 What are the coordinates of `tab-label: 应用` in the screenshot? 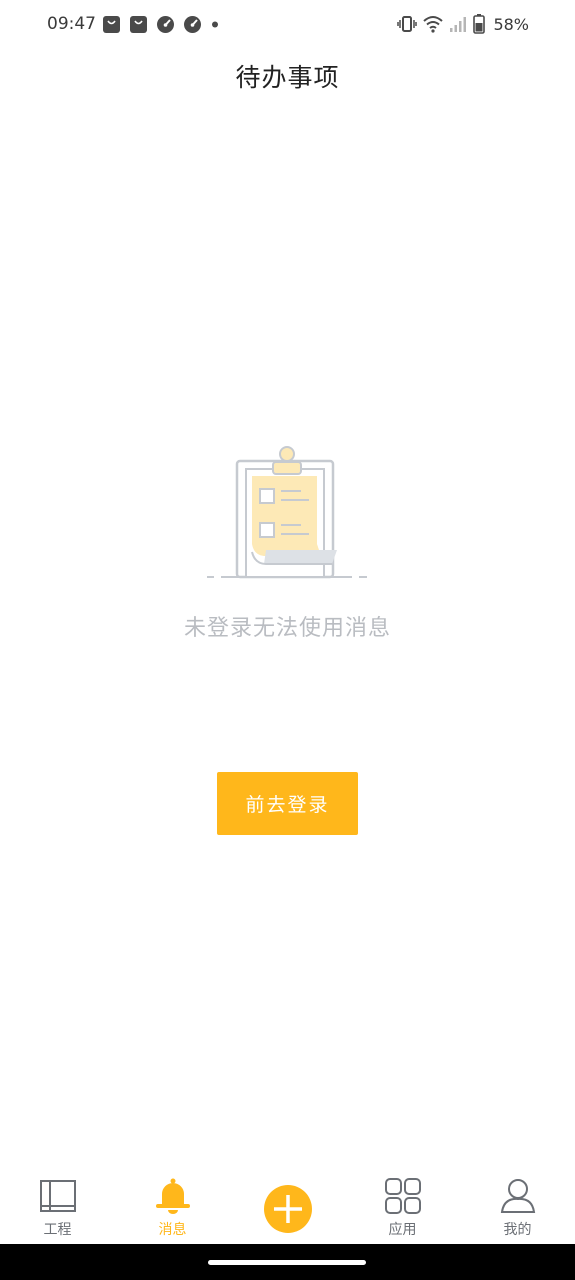 It's located at (402, 1230).